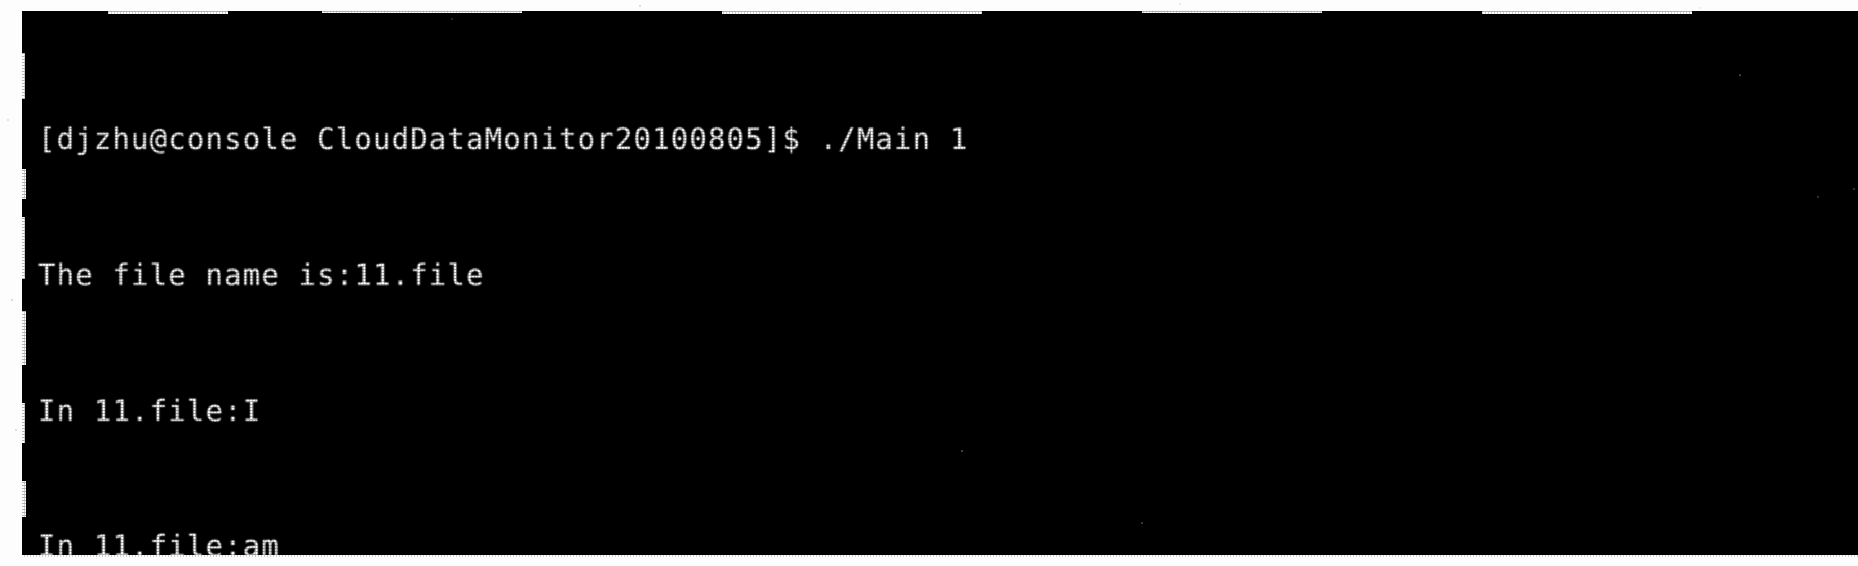 The image size is (1858, 566). What do you see at coordinates (159, 543) in the screenshot?
I see `terminal-line-word-2: In 11.file:am` at bounding box center [159, 543].